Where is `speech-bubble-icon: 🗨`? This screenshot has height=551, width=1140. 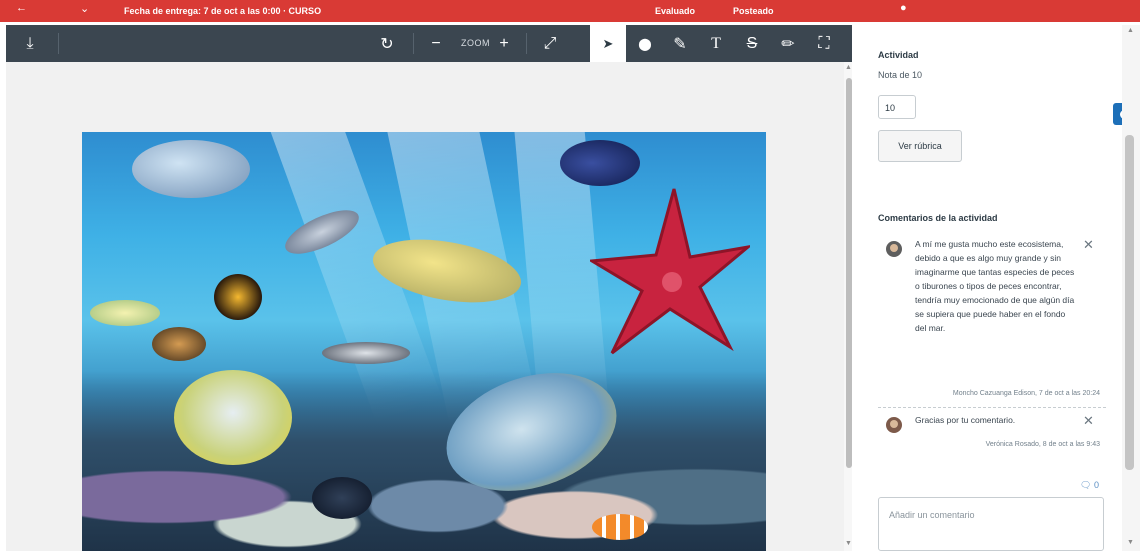
speech-bubble-icon: 🗨 is located at coordinates (1086, 485).